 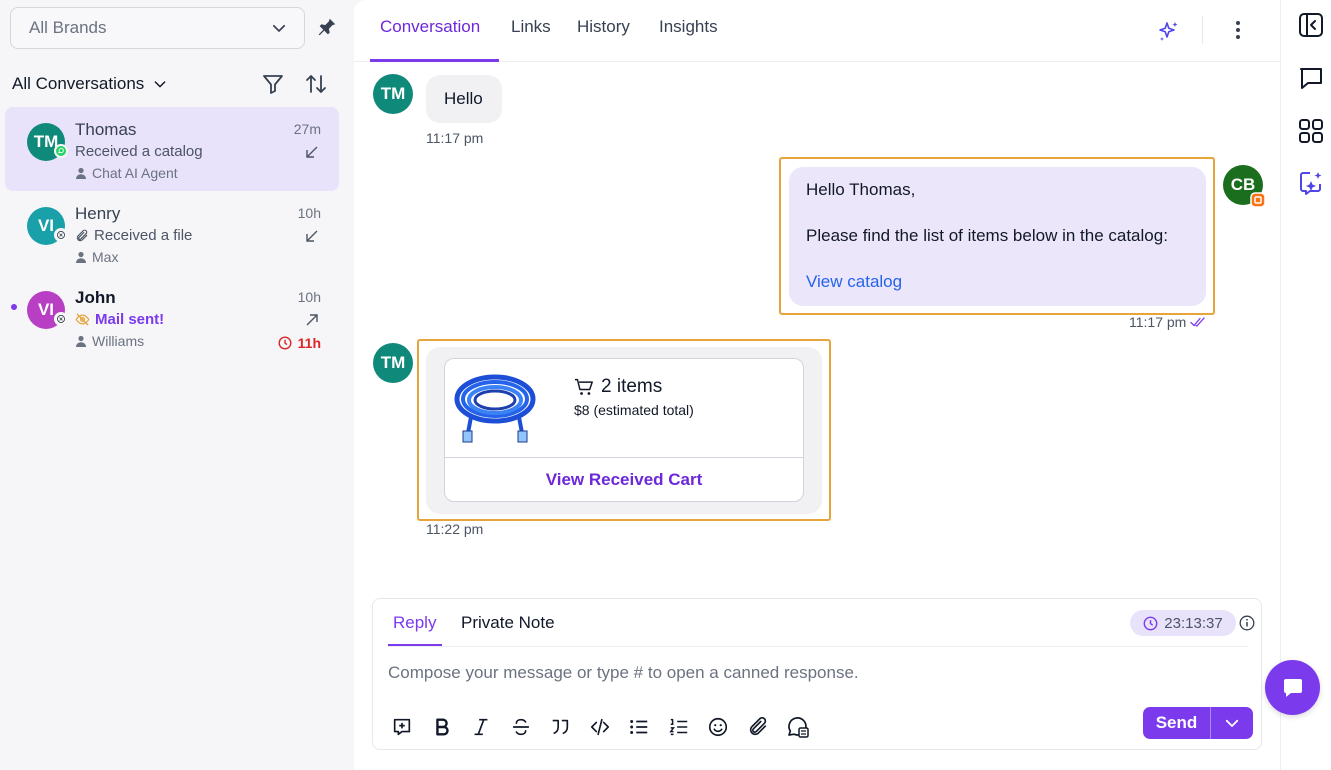 What do you see at coordinates (1169, 31) in the screenshot?
I see `ai-sparkle-icon` at bounding box center [1169, 31].